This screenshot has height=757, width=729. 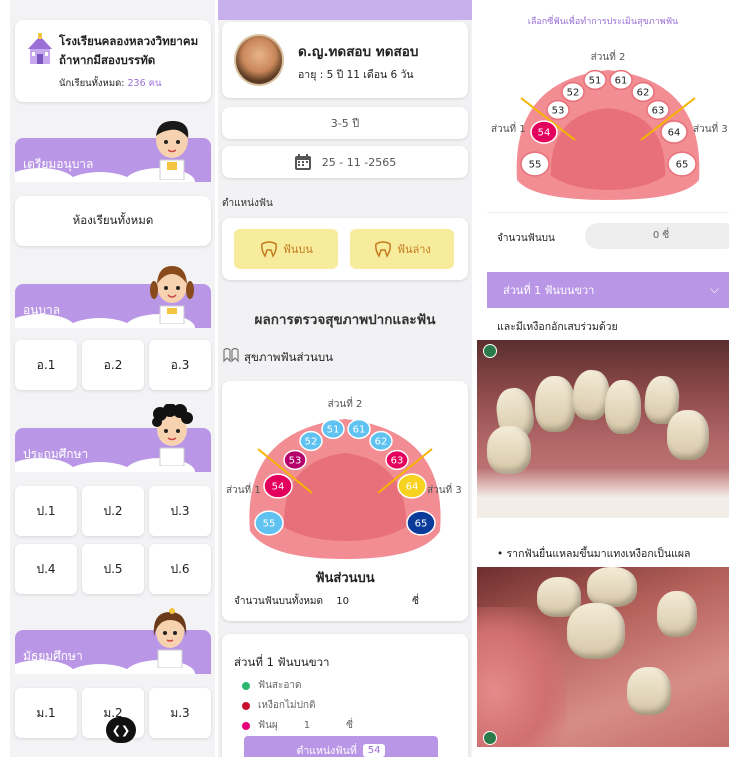 I want to click on room-k2: อ.2, so click(x=113, y=365).